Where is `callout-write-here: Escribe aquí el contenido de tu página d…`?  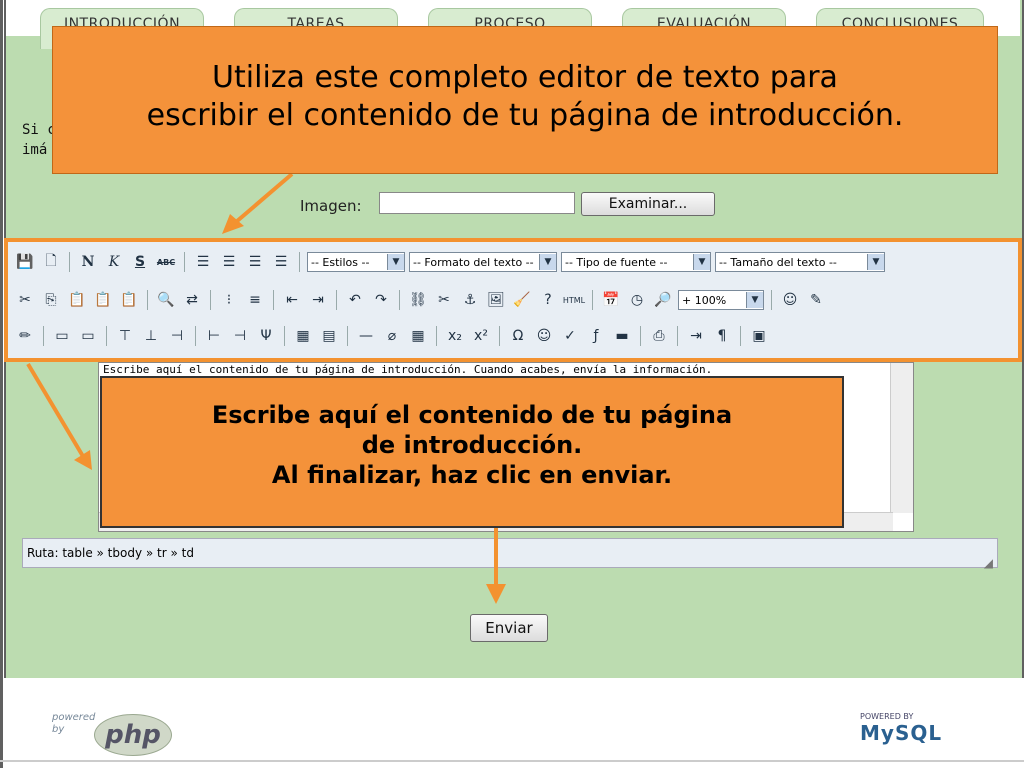
callout-write-here: Escribe aquí el contenido de tu página d… is located at coordinates (472, 452).